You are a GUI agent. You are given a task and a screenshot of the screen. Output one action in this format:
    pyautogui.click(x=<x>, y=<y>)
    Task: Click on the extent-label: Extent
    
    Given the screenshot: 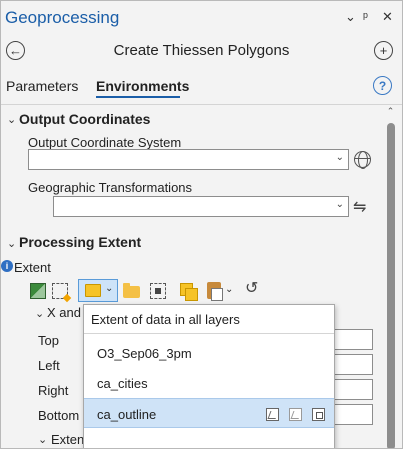 What is the action you would take?
    pyautogui.click(x=32, y=267)
    